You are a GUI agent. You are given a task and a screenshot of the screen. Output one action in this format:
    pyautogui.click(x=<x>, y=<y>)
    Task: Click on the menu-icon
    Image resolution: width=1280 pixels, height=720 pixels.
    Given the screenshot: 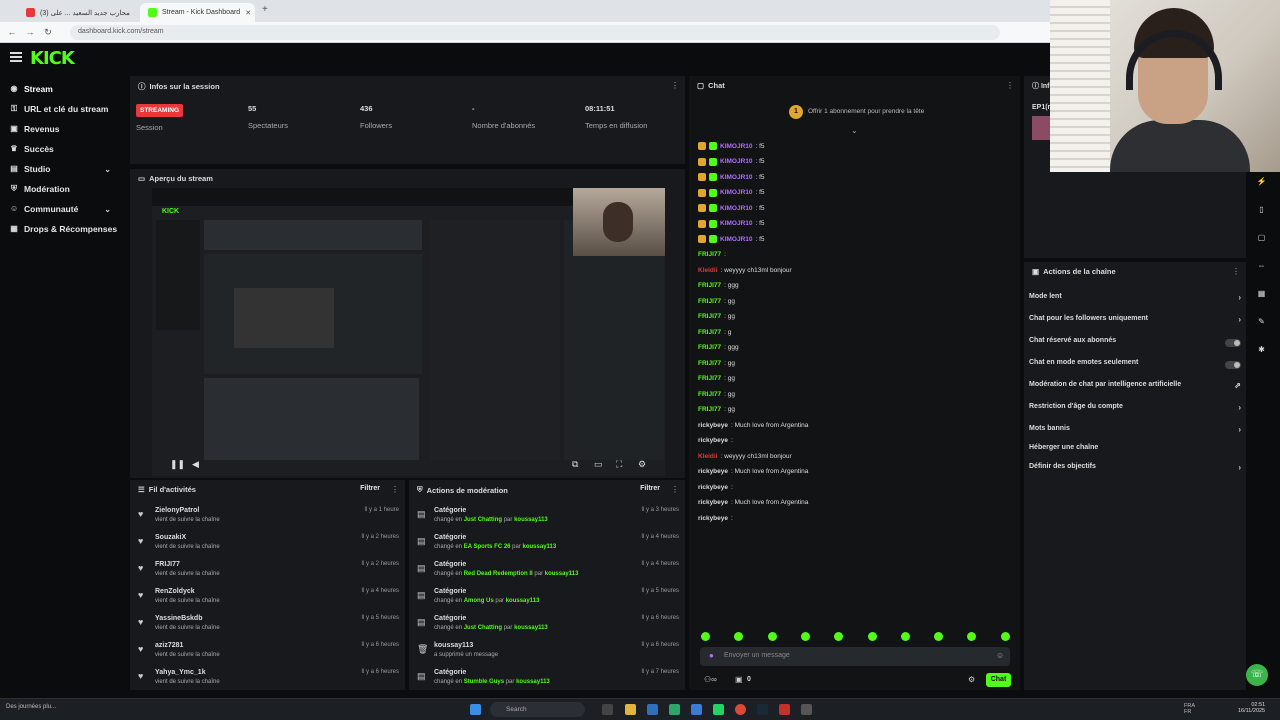 What is the action you would take?
    pyautogui.click(x=16, y=57)
    